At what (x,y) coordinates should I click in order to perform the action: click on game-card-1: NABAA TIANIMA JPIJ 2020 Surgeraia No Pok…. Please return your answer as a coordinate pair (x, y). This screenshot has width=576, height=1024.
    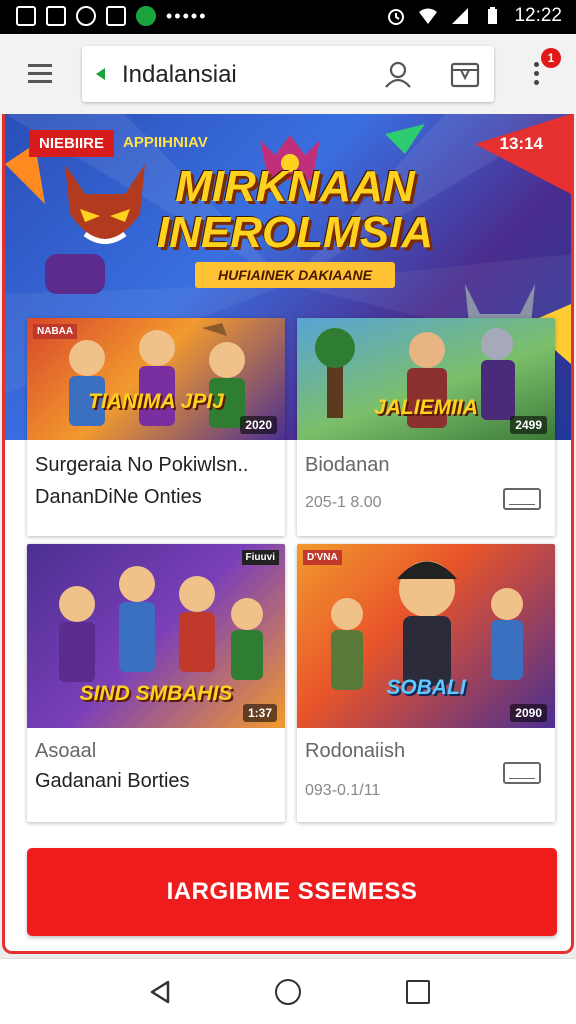
    Looking at the image, I should click on (156, 427).